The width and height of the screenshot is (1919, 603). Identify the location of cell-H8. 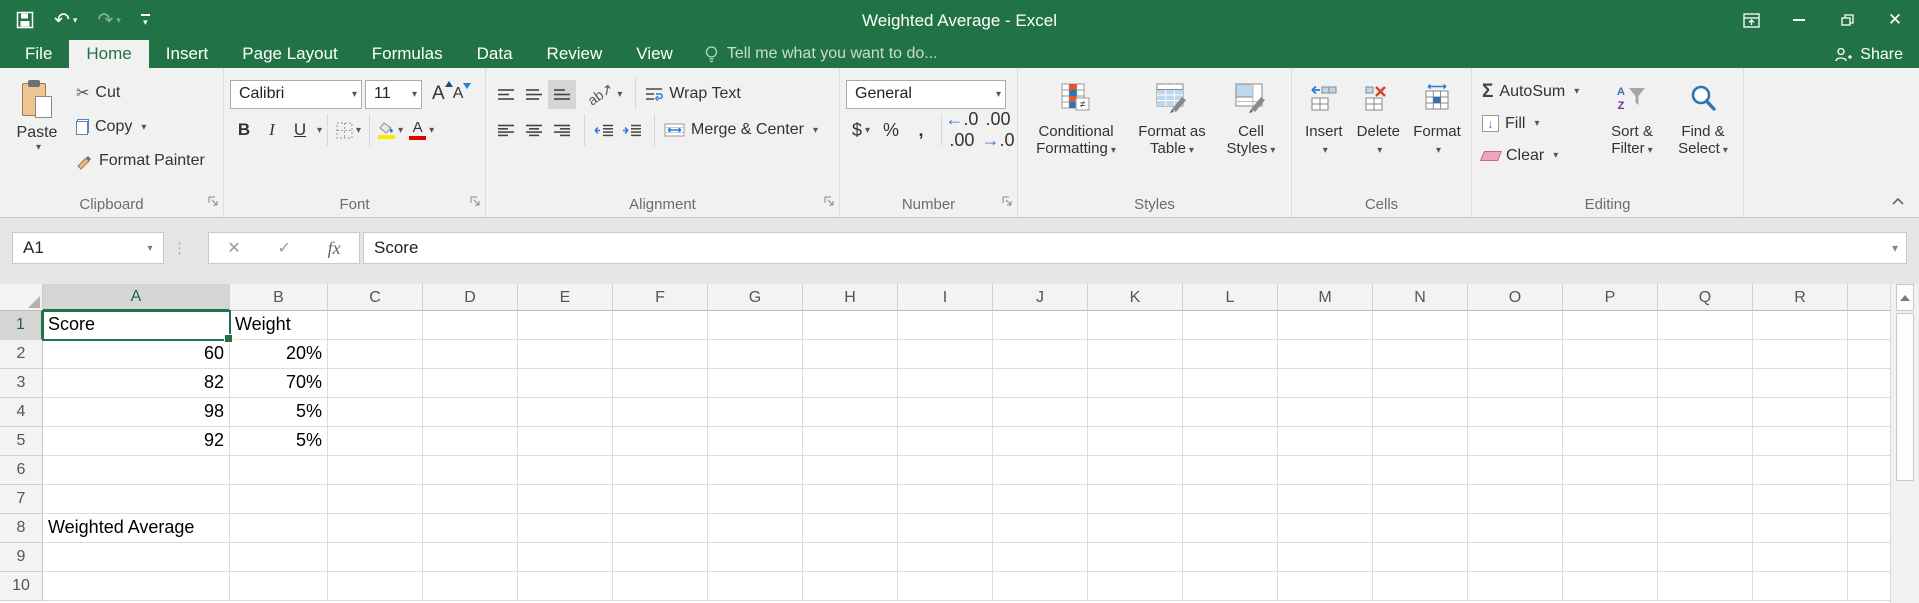
(850, 528).